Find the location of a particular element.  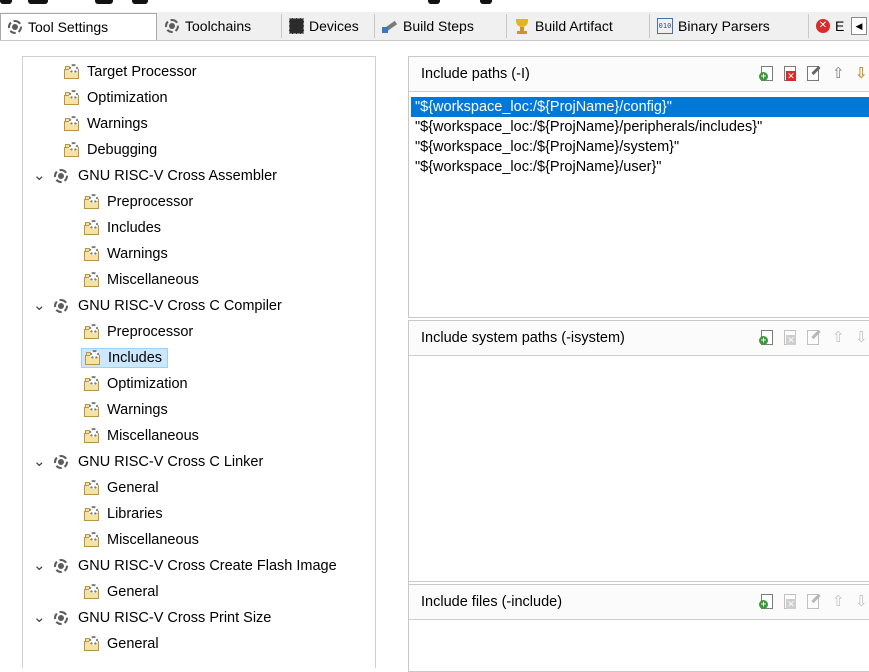

tab-binary-parsers: 010 Binary Parsers is located at coordinates (730, 26).